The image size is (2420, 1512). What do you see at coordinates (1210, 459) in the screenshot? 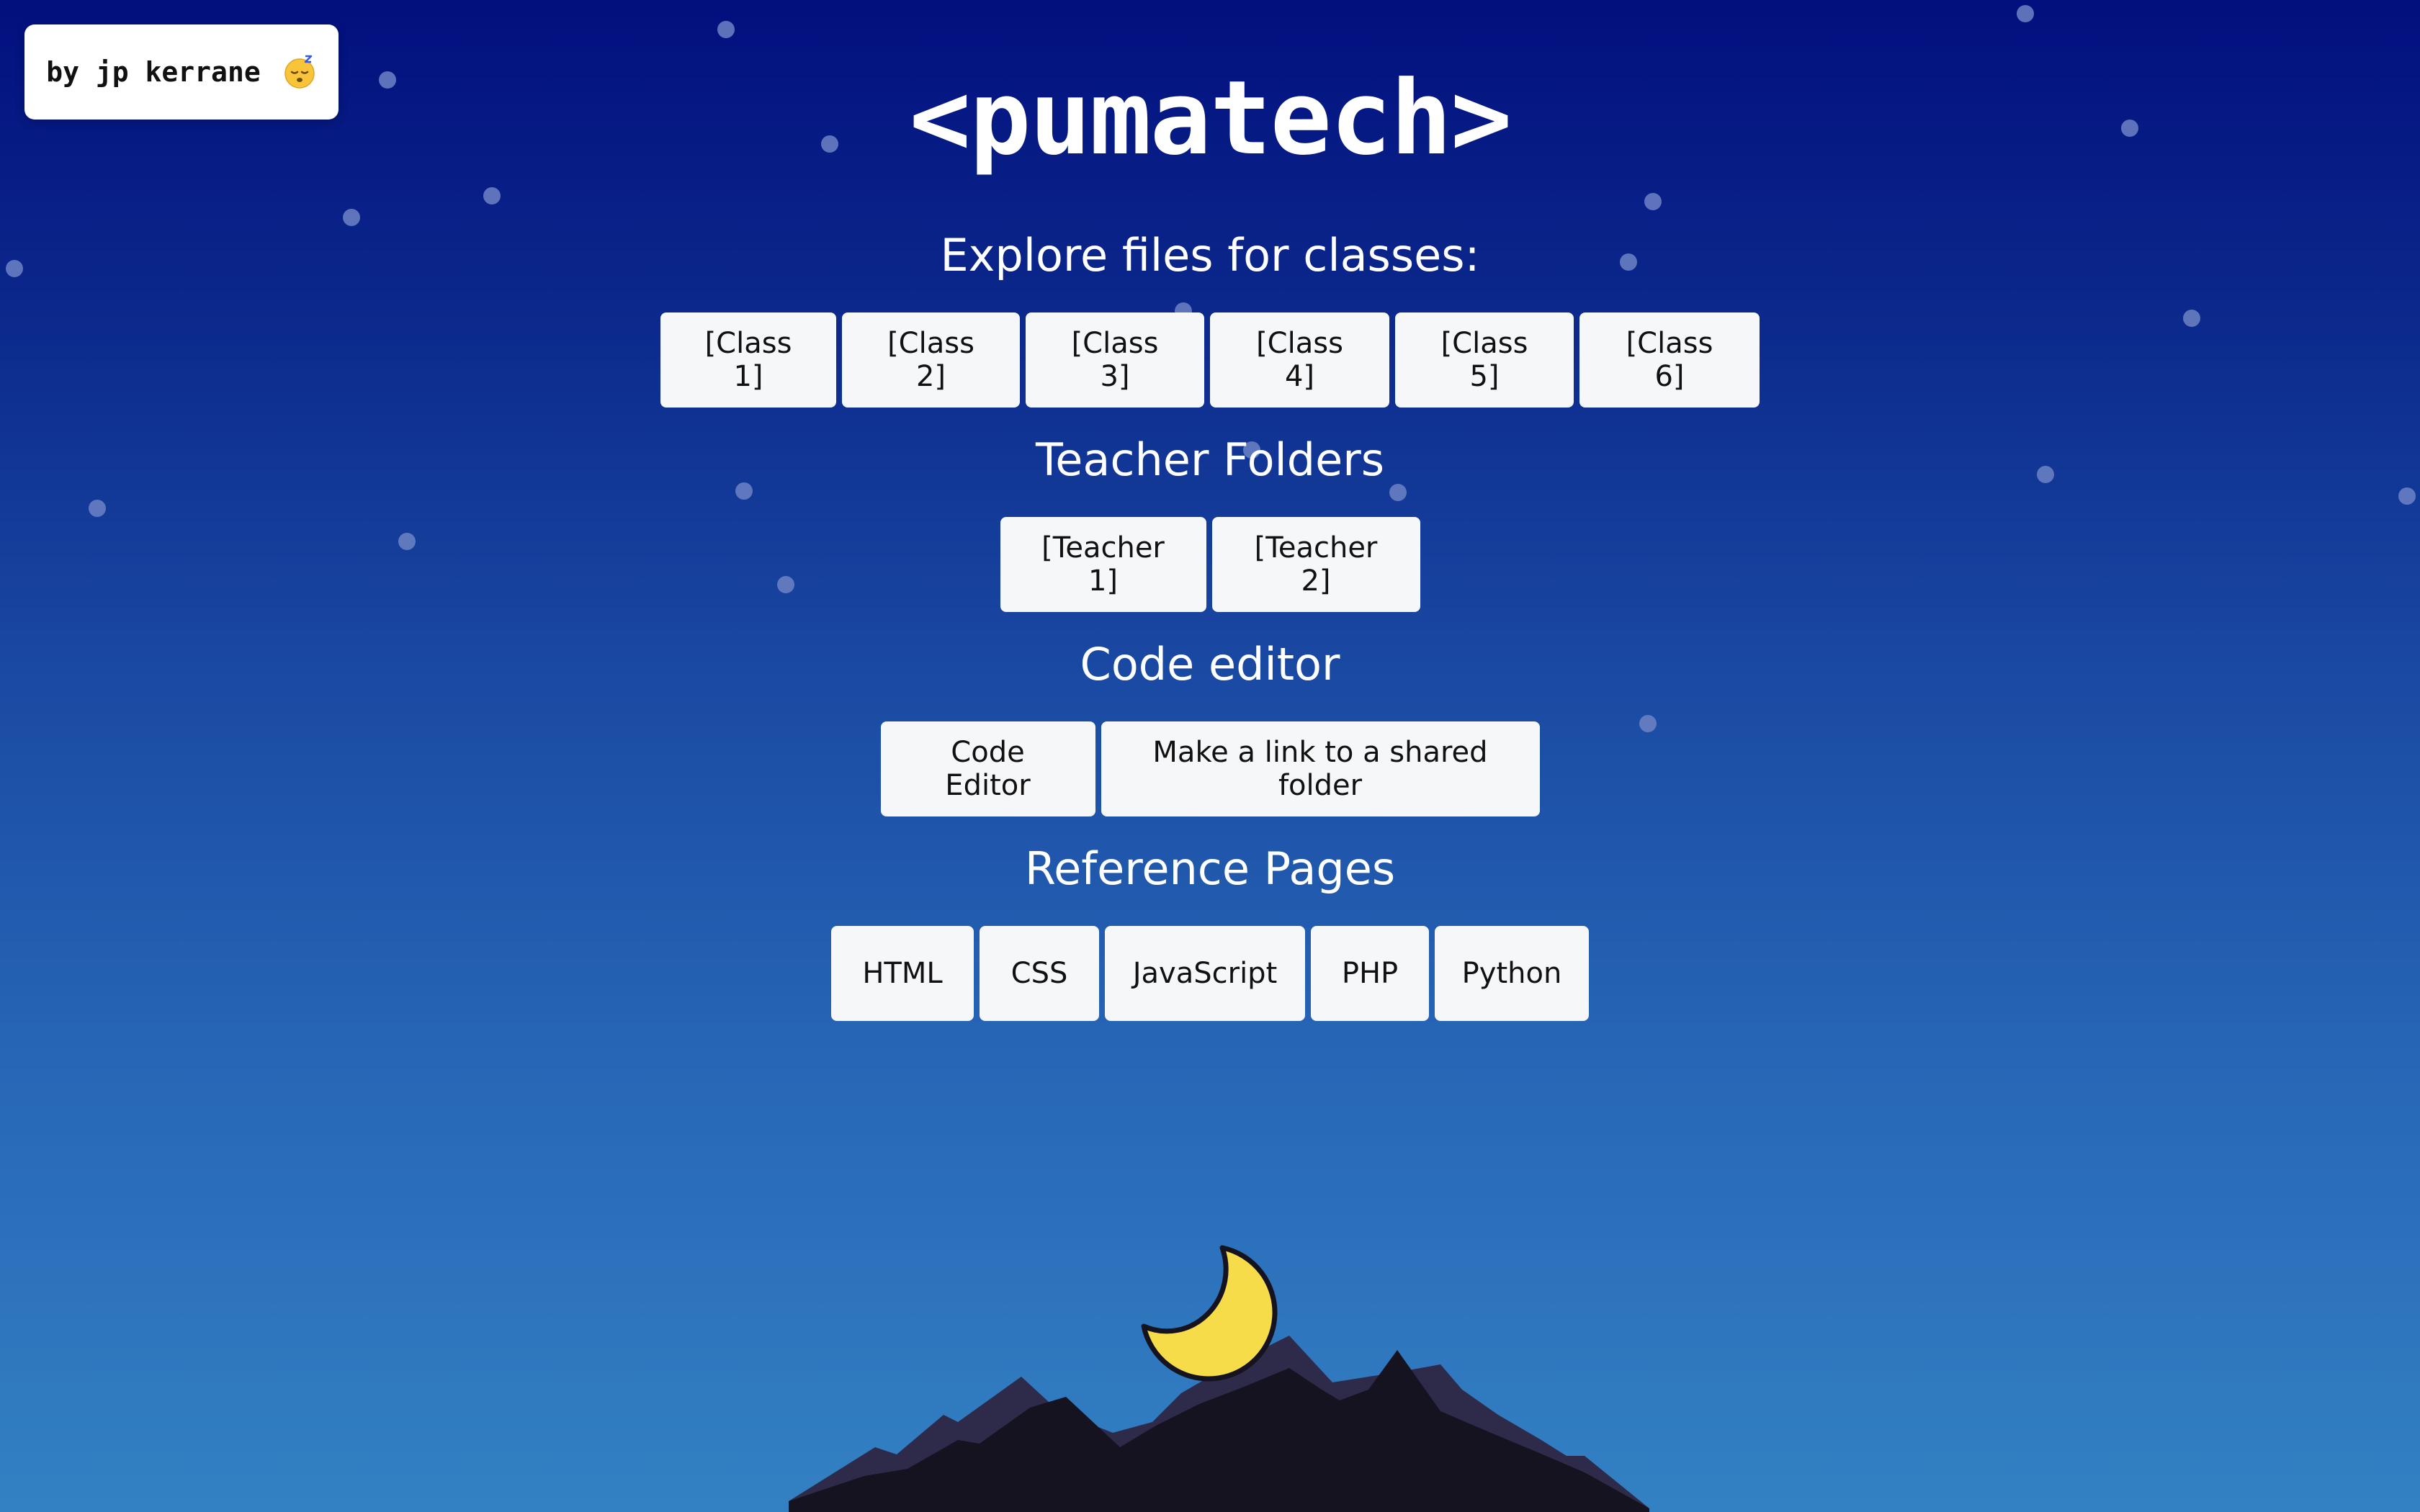
I see `teachers-heading: Teacher Folders` at bounding box center [1210, 459].